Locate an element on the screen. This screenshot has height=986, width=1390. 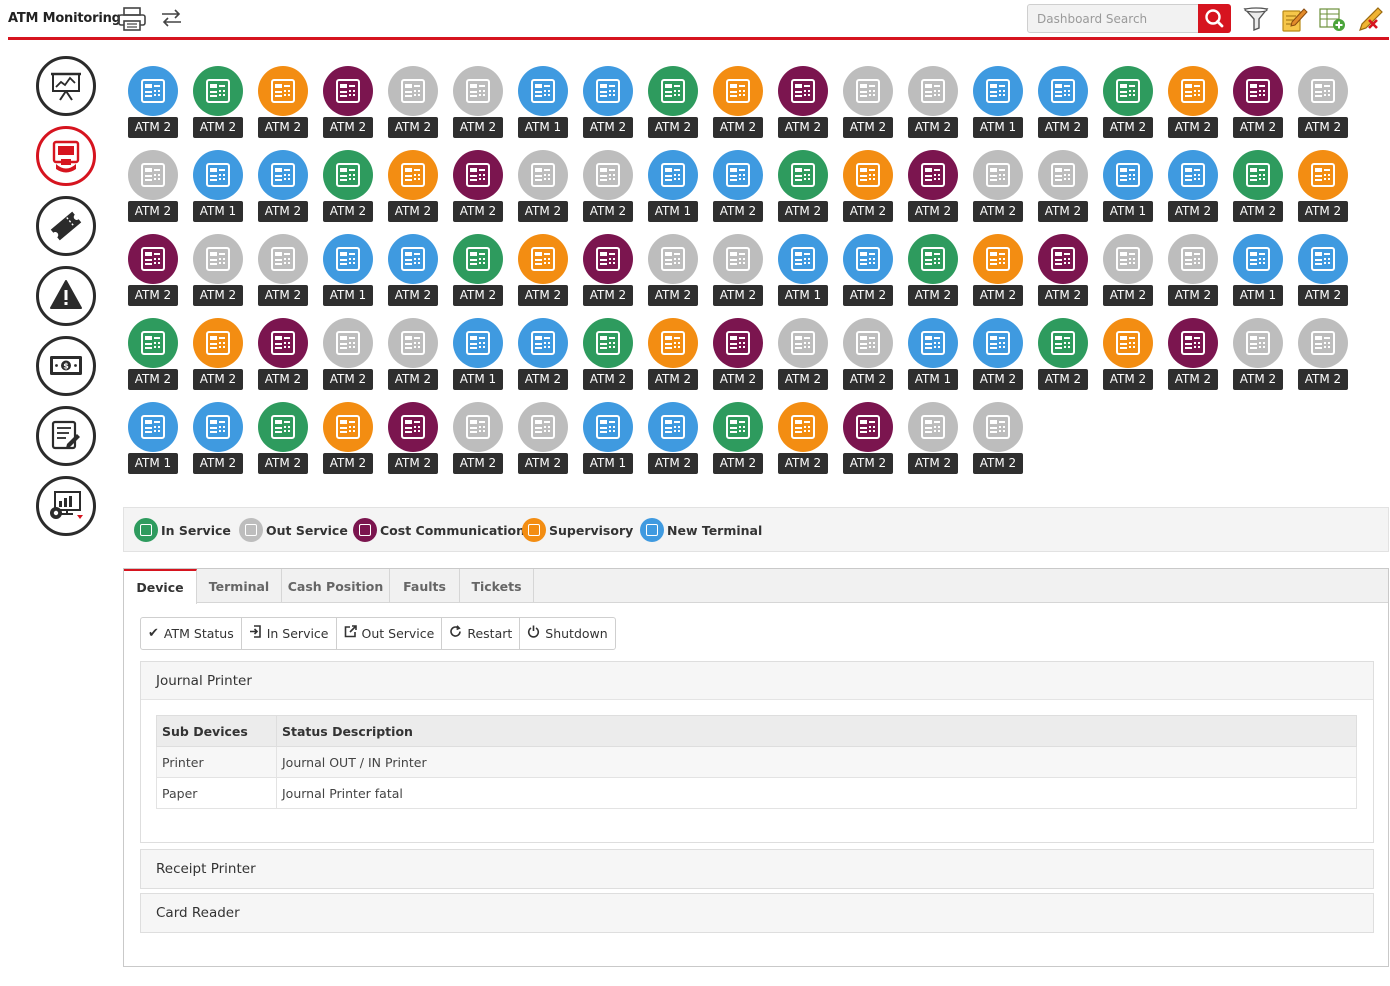
tab-cash-position: Cash Position is located at coordinates (336, 586).